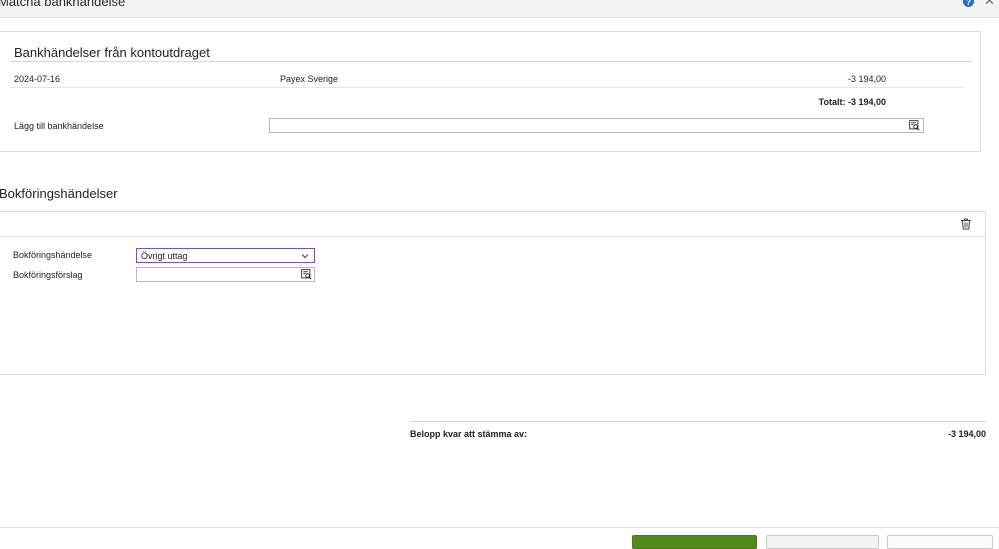 This screenshot has width=999, height=549. I want to click on add-bank-transaction-label: Lägg till bankhändelse, so click(59, 126).